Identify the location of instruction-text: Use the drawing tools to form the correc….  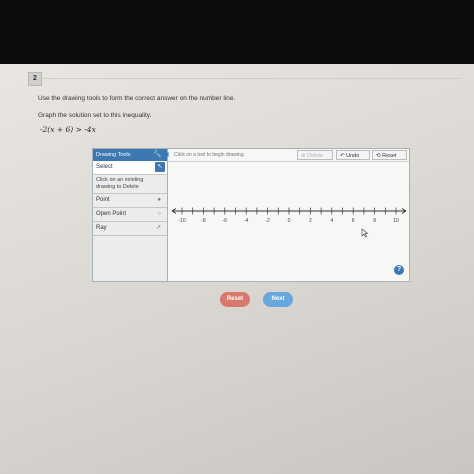
(137, 98).